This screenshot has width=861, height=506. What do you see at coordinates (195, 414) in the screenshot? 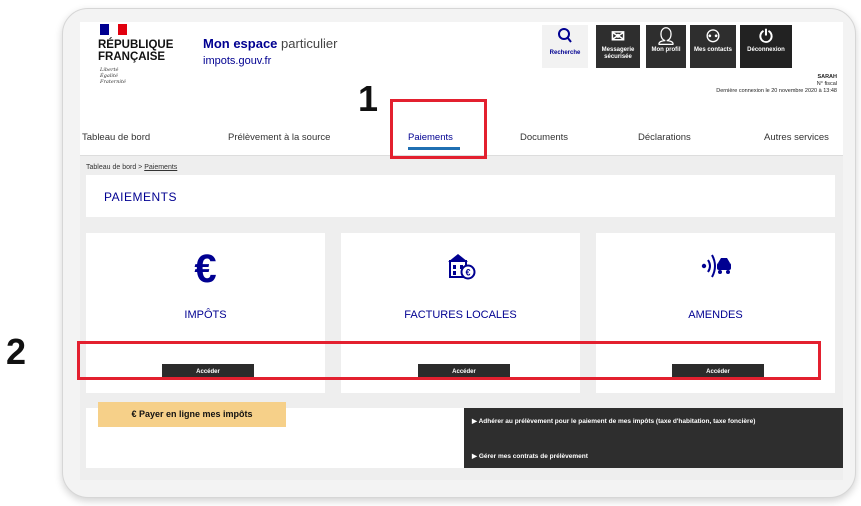
I see `payer-label: Payer en ligne mes impôts` at bounding box center [195, 414].